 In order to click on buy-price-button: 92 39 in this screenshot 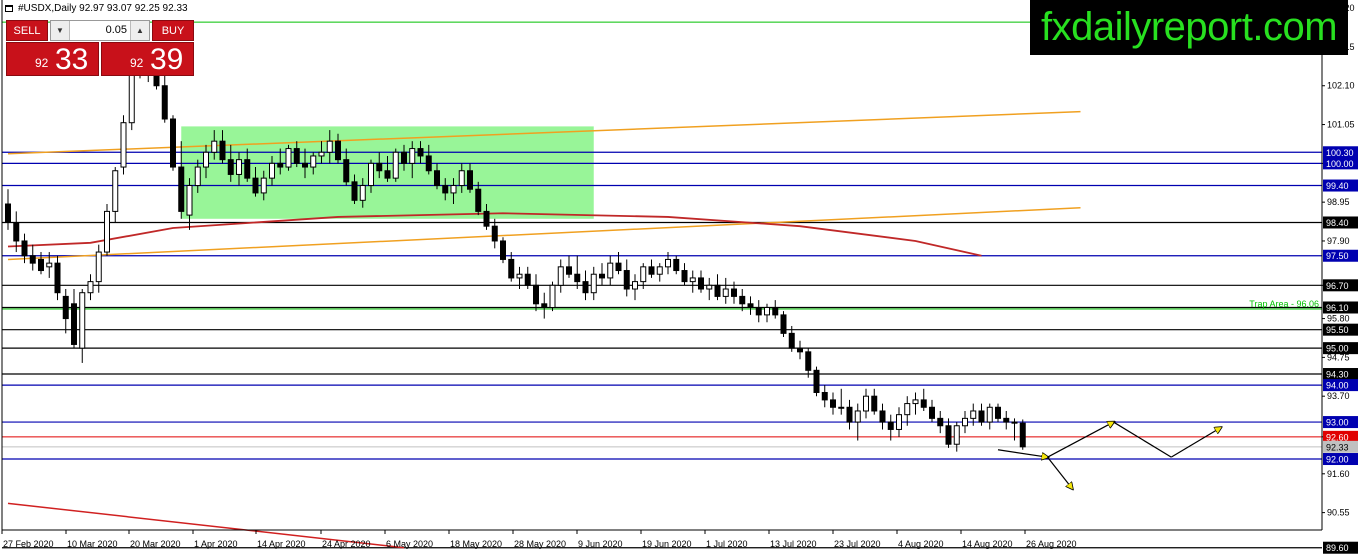, I will do `click(147, 59)`.